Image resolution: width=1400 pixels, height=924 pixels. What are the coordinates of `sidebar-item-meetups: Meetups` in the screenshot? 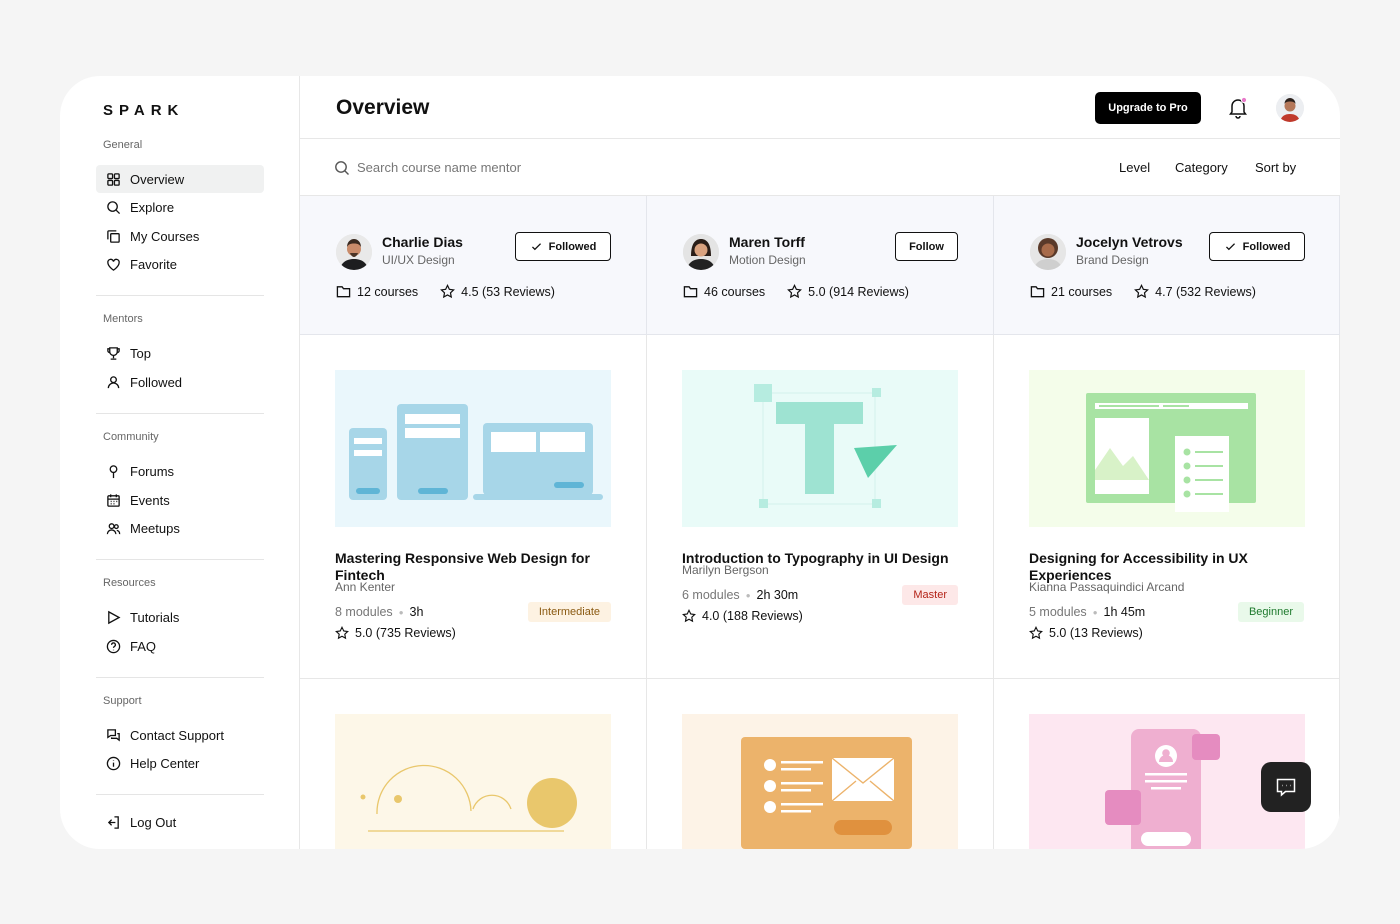 It's located at (180, 528).